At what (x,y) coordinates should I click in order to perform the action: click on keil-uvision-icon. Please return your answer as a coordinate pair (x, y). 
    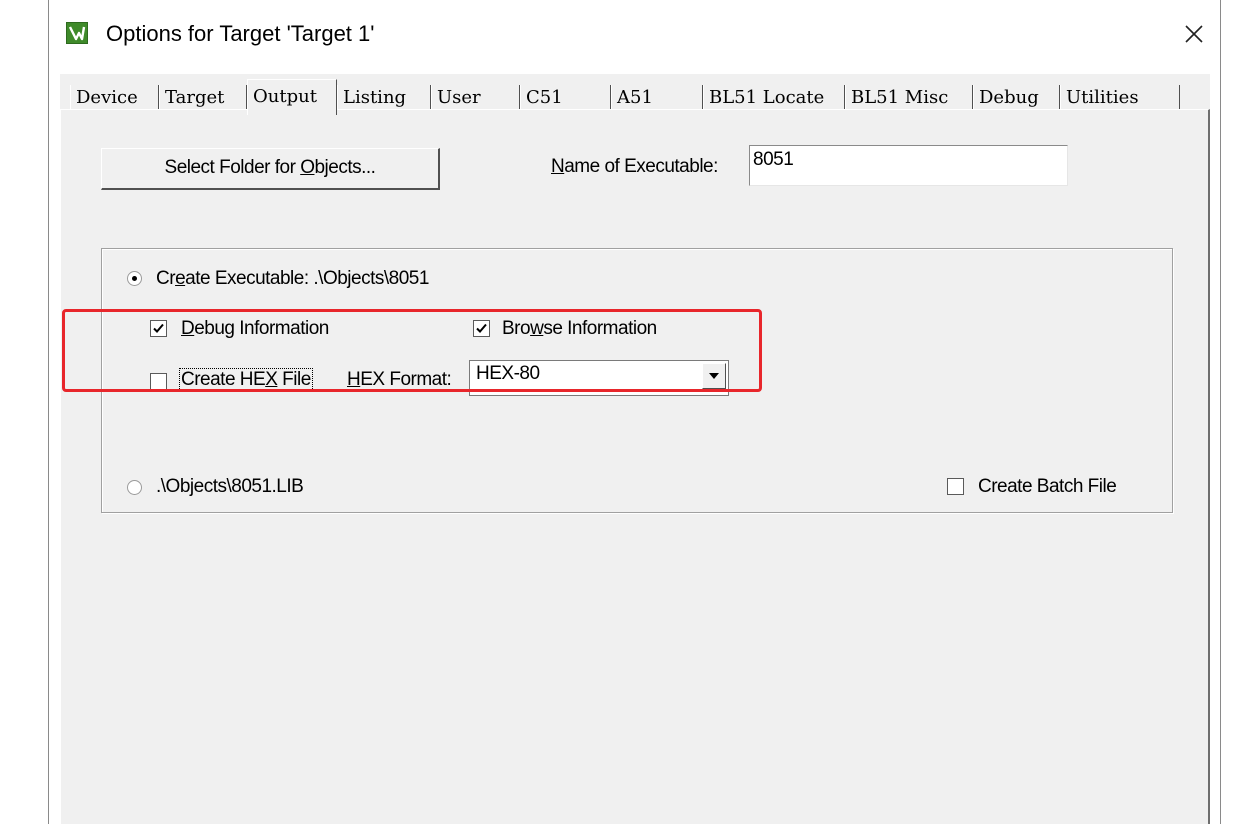
    Looking at the image, I should click on (77, 33).